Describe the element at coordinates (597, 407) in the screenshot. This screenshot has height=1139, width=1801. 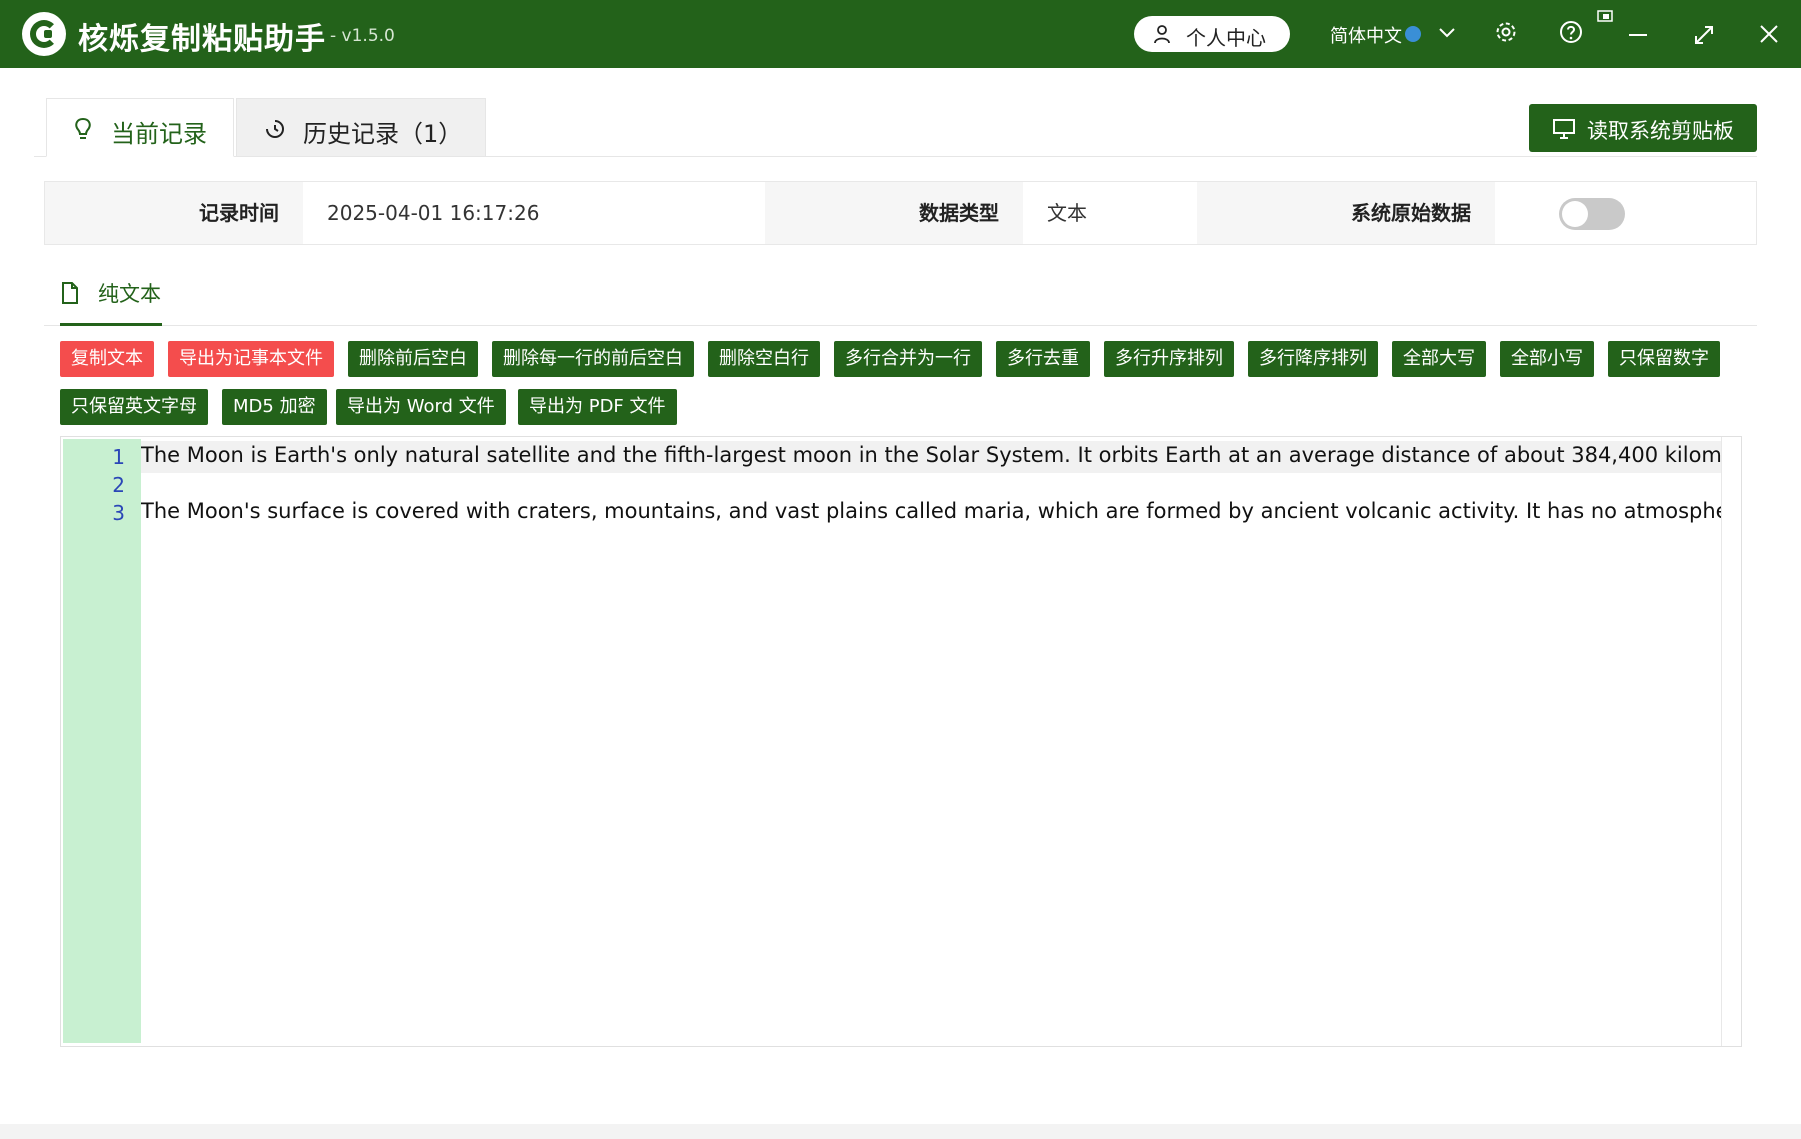
I see `export-pdf-button: 导出为 PDF 文件` at that location.